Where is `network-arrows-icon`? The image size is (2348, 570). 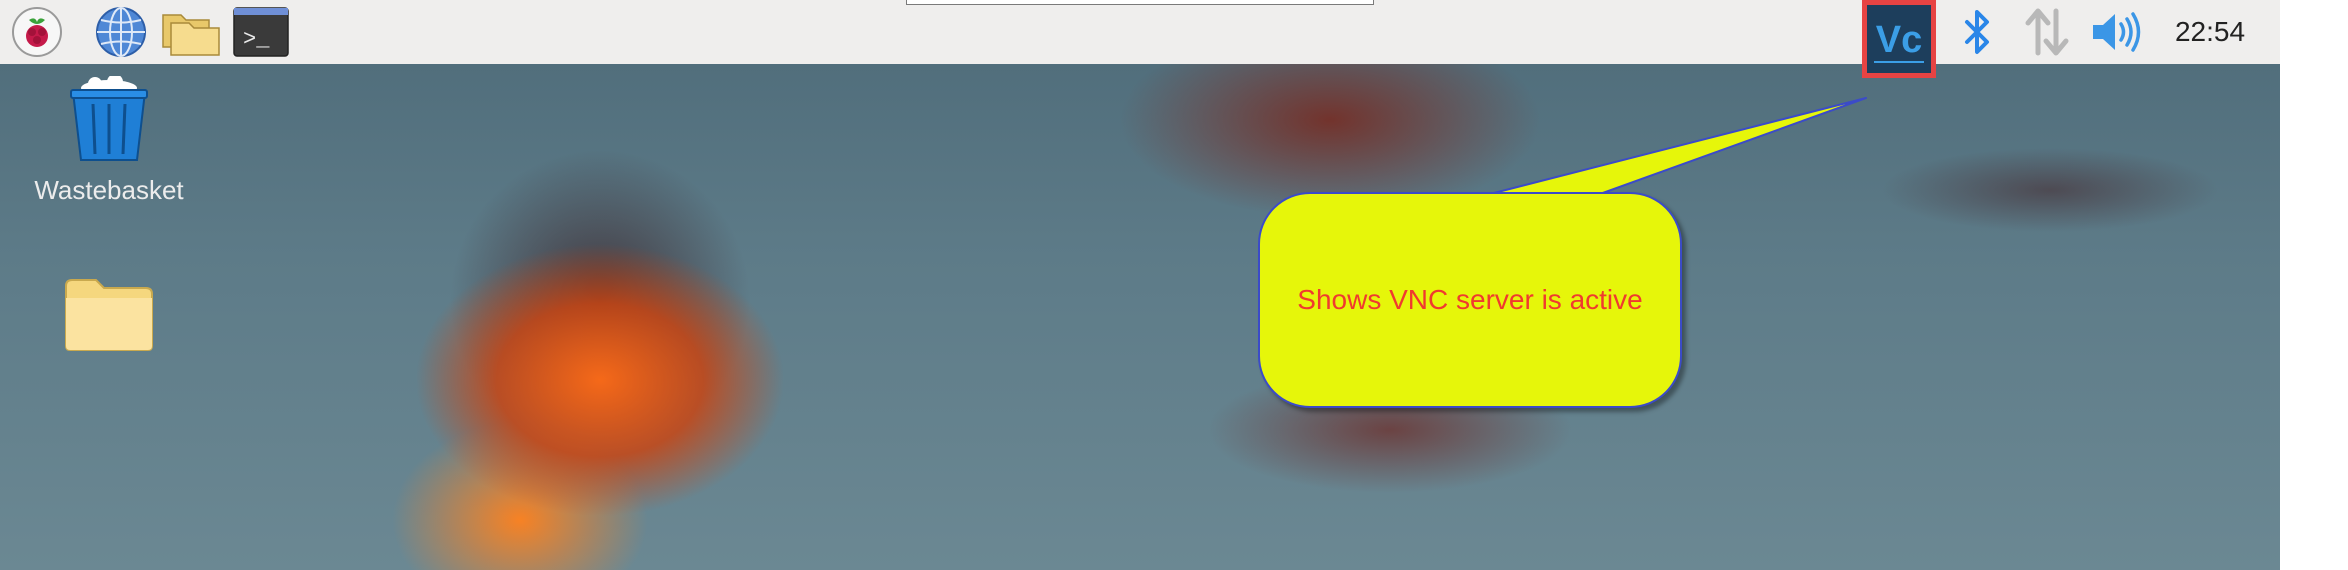 network-arrows-icon is located at coordinates (2047, 32).